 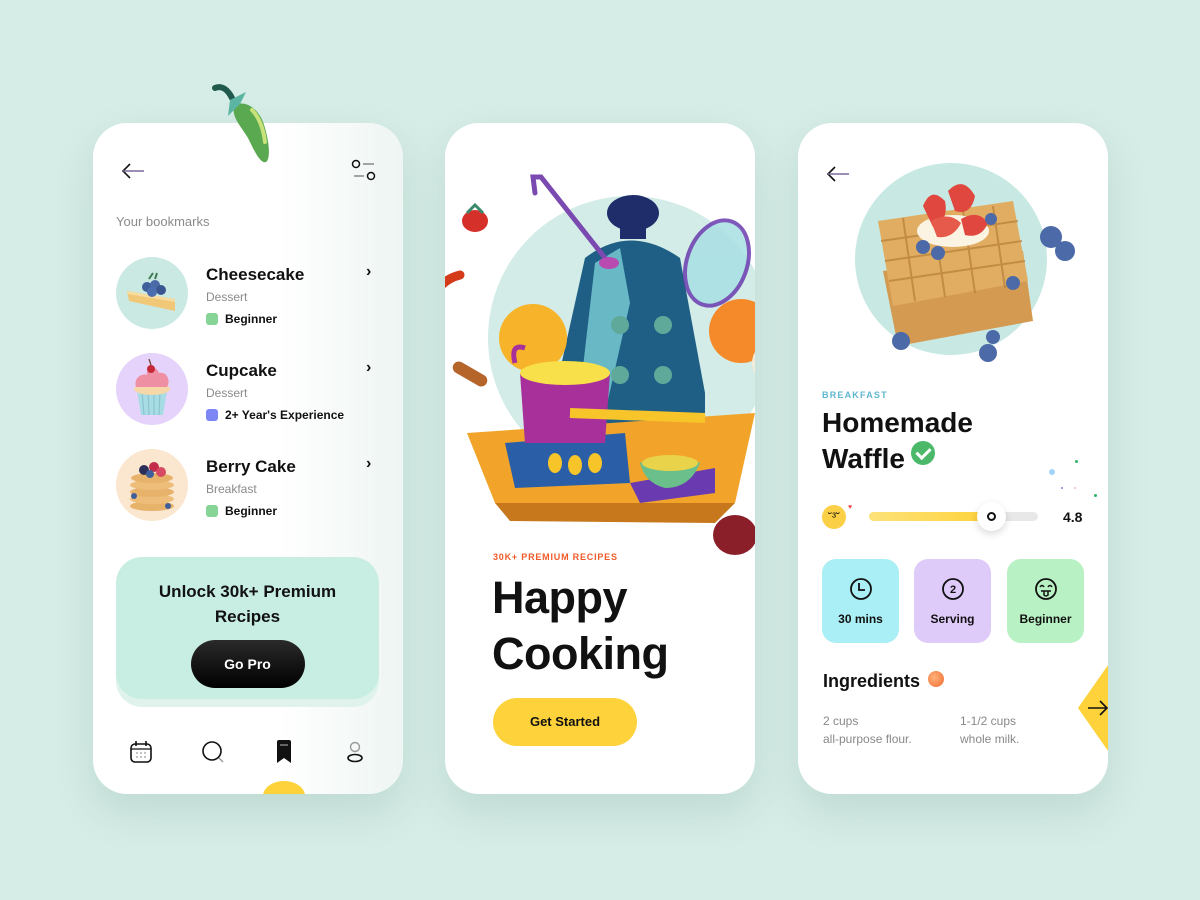 I want to click on serving-count: 2, so click(x=952, y=590).